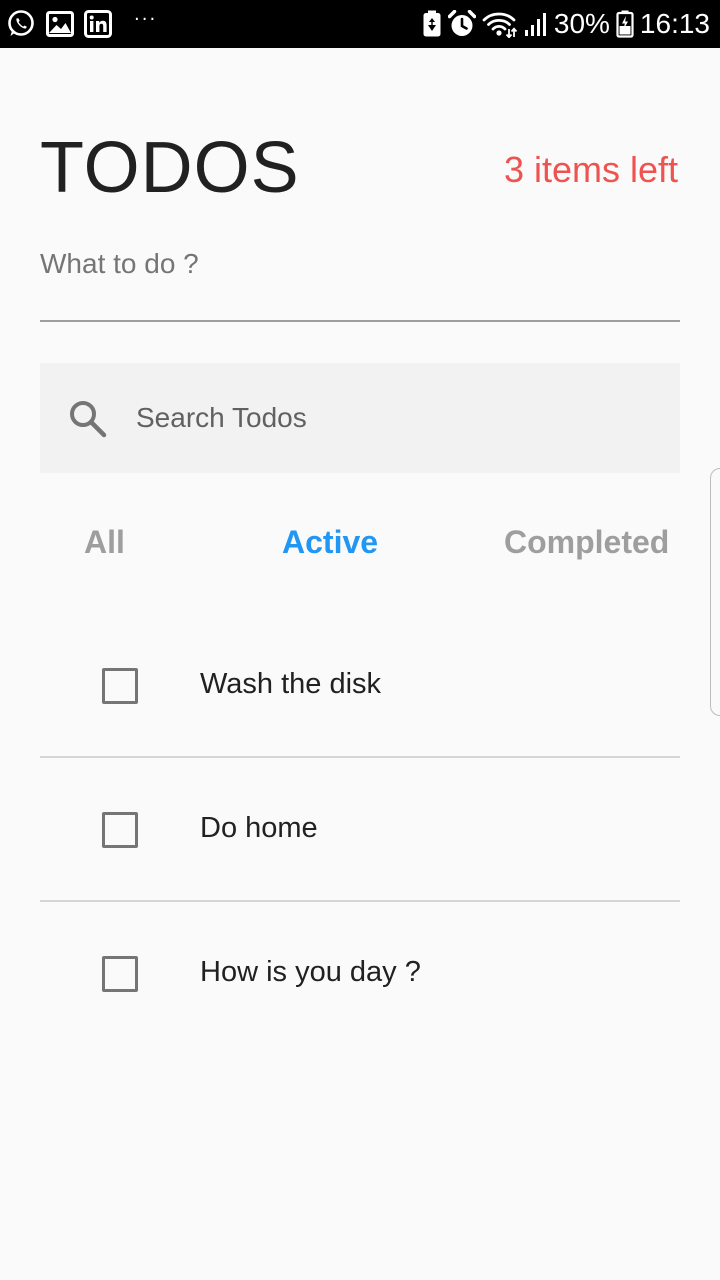  What do you see at coordinates (715, 592) in the screenshot?
I see `edge-panel-handle` at bounding box center [715, 592].